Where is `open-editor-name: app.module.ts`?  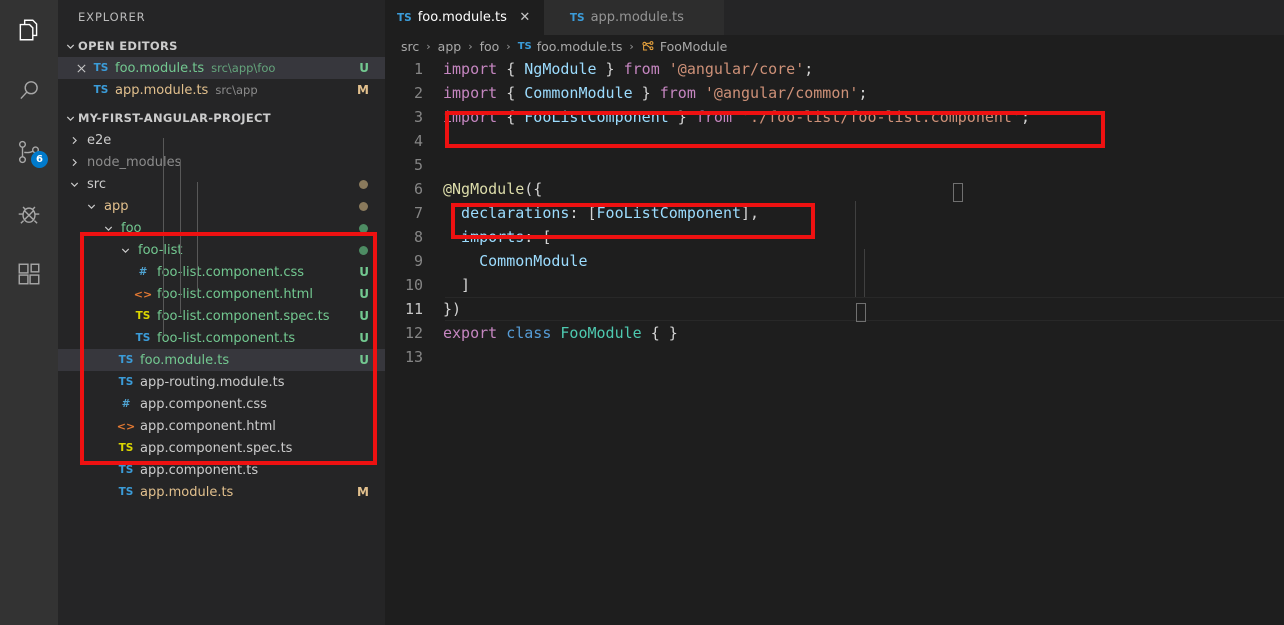
open-editor-name: app.module.ts is located at coordinates (162, 90).